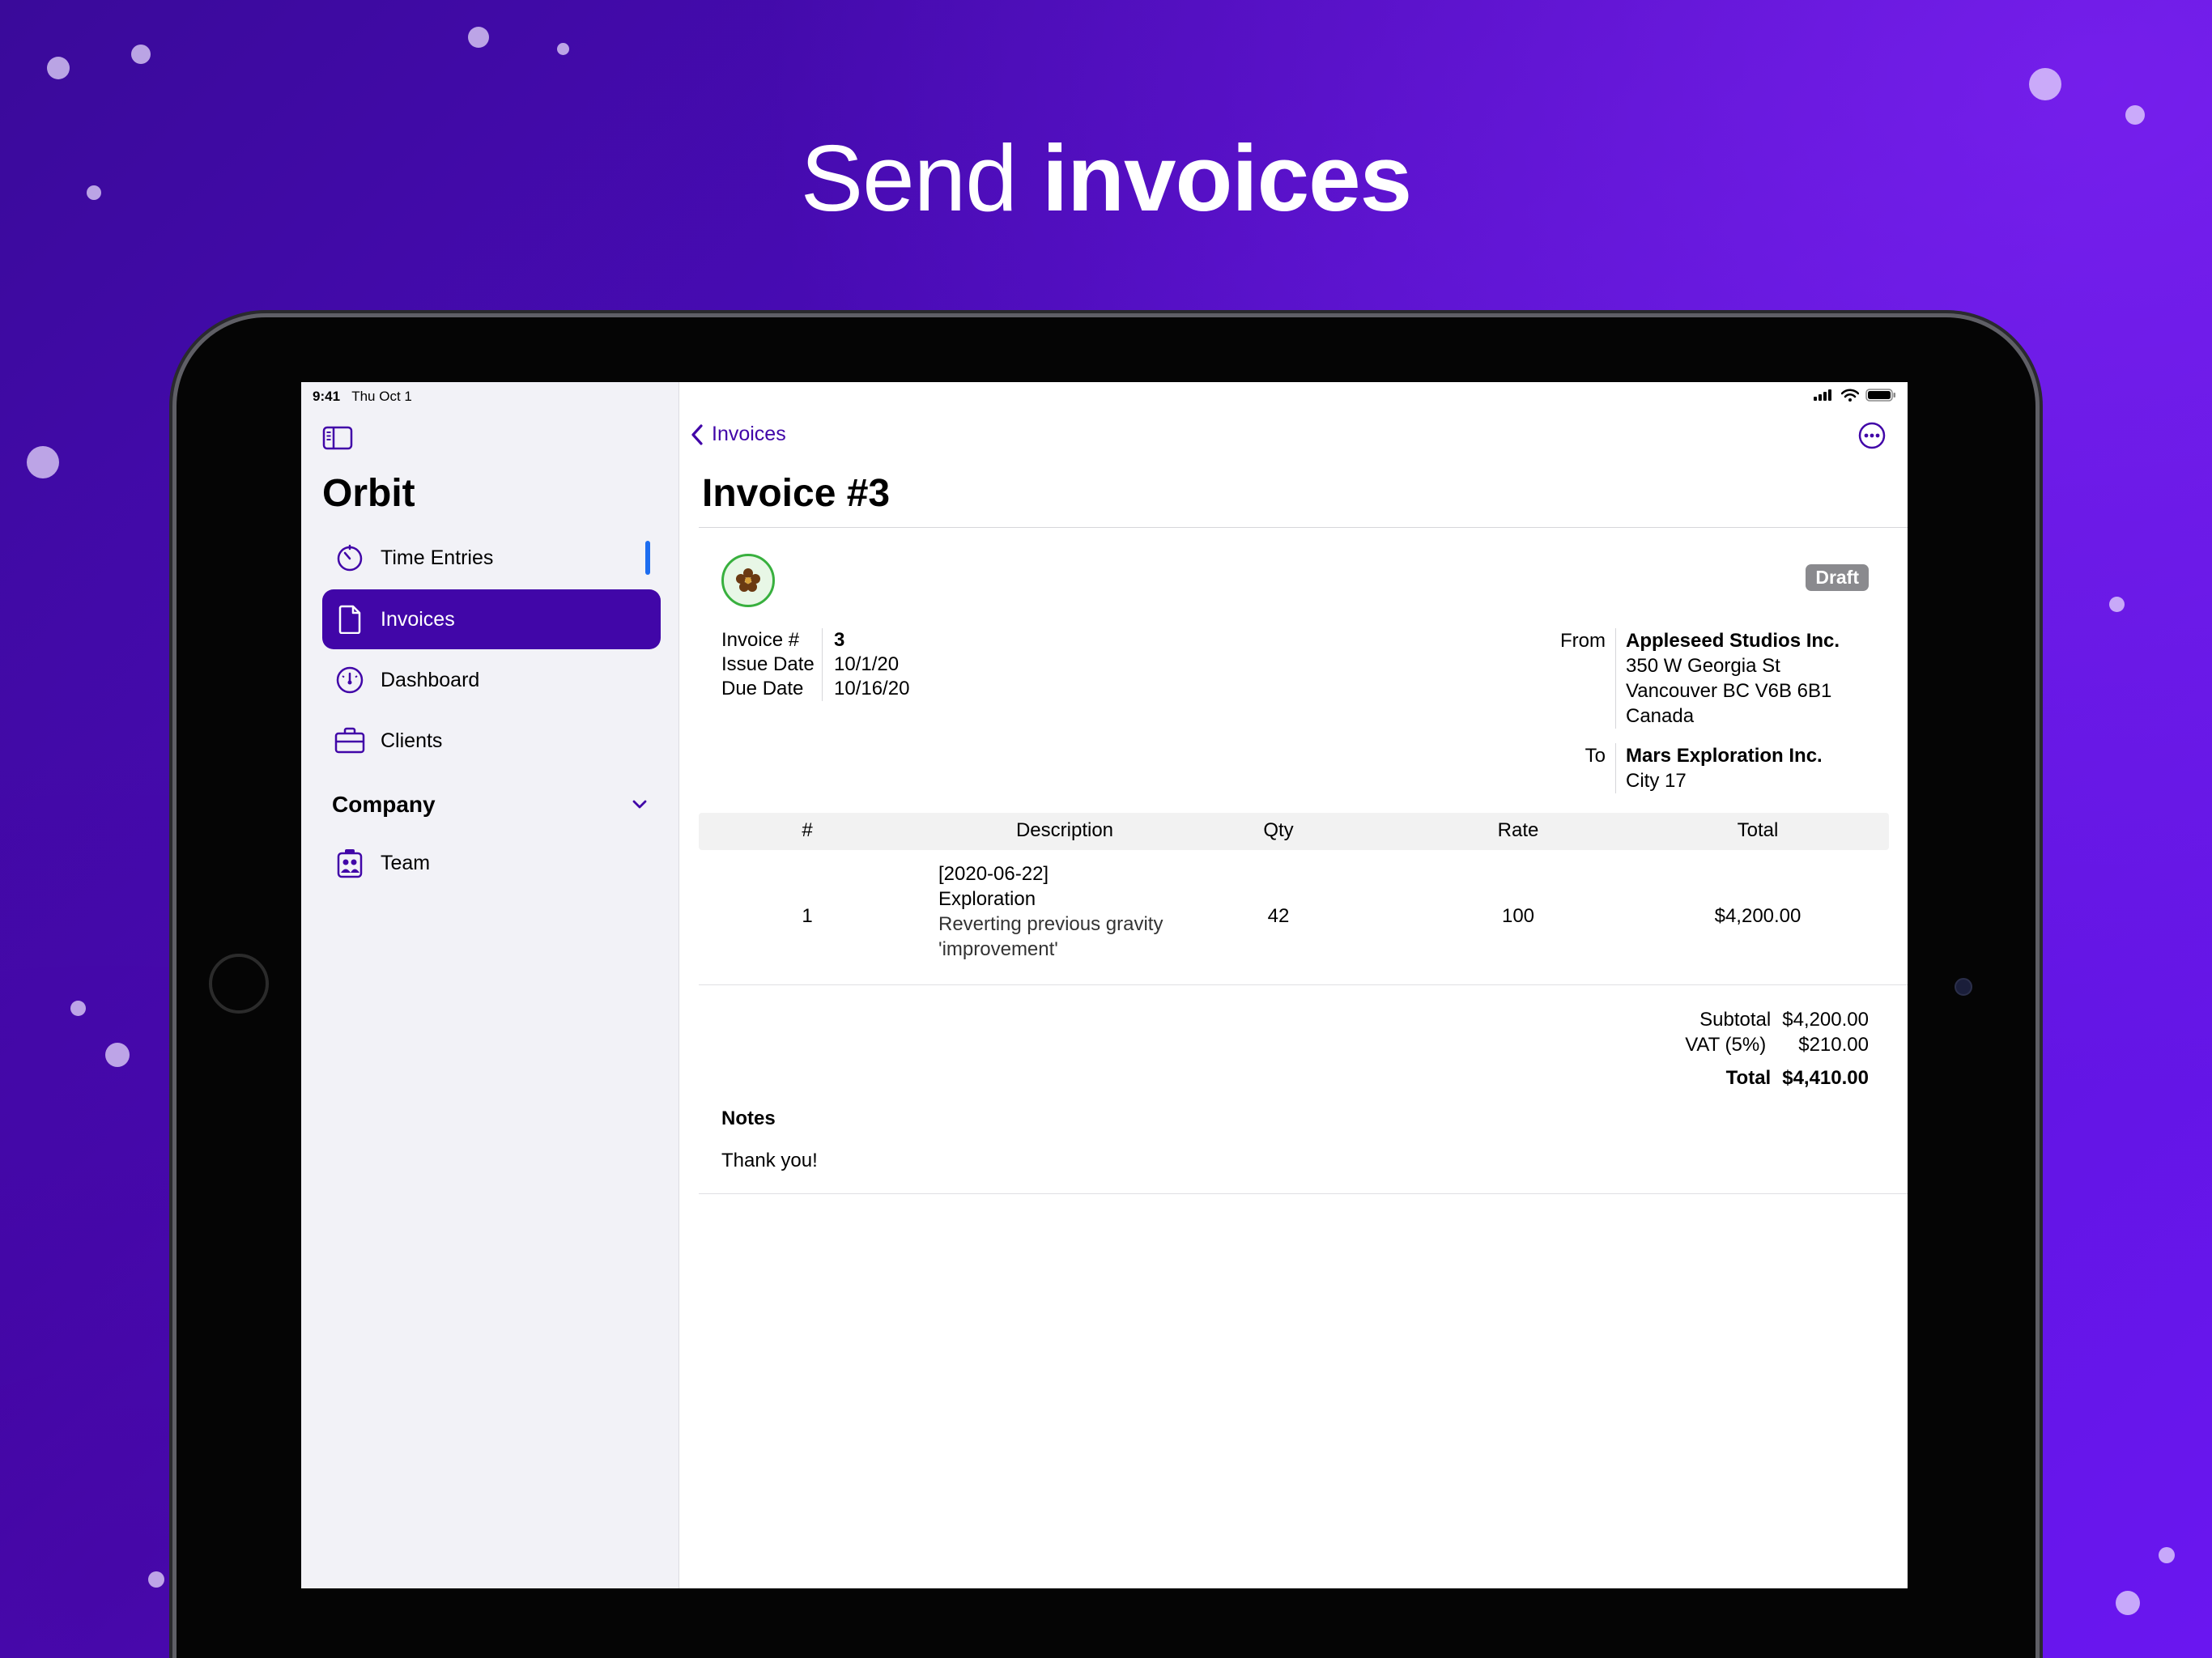  Describe the element at coordinates (490, 805) in the screenshot. I see `section-header-company: Company` at that location.